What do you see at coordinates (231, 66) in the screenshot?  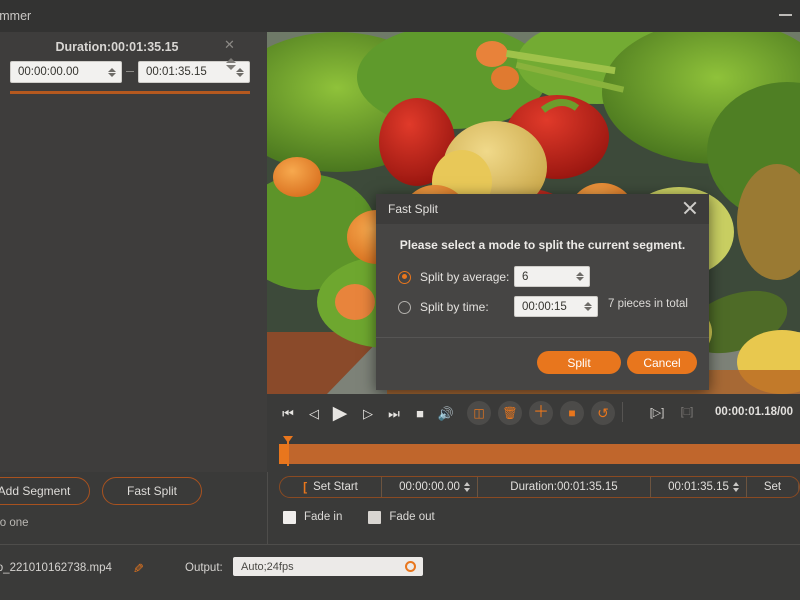 I see `segment-reorder-icon` at bounding box center [231, 66].